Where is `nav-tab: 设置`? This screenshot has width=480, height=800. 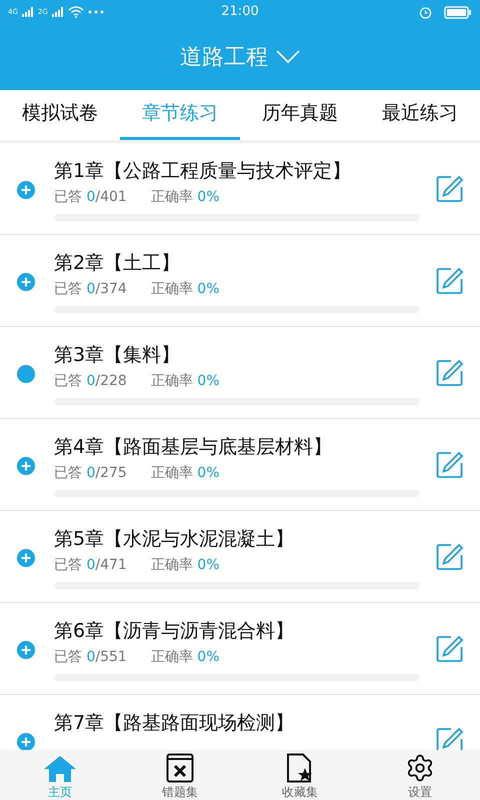
nav-tab: 设置 is located at coordinates (420, 775).